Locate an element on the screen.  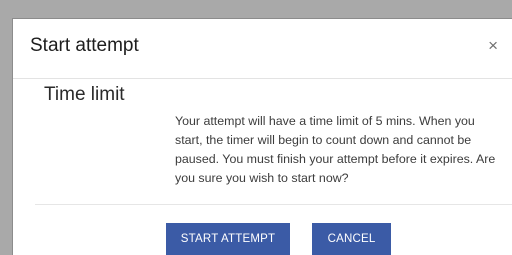
cancel-button: CANCEL is located at coordinates (351, 239).